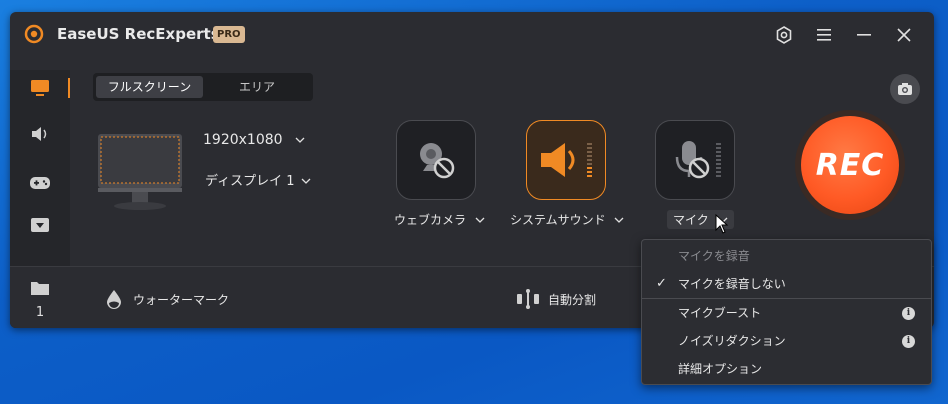 Image resolution: width=948 pixels, height=404 pixels. I want to click on sidebar: 1, so click(40, 199).